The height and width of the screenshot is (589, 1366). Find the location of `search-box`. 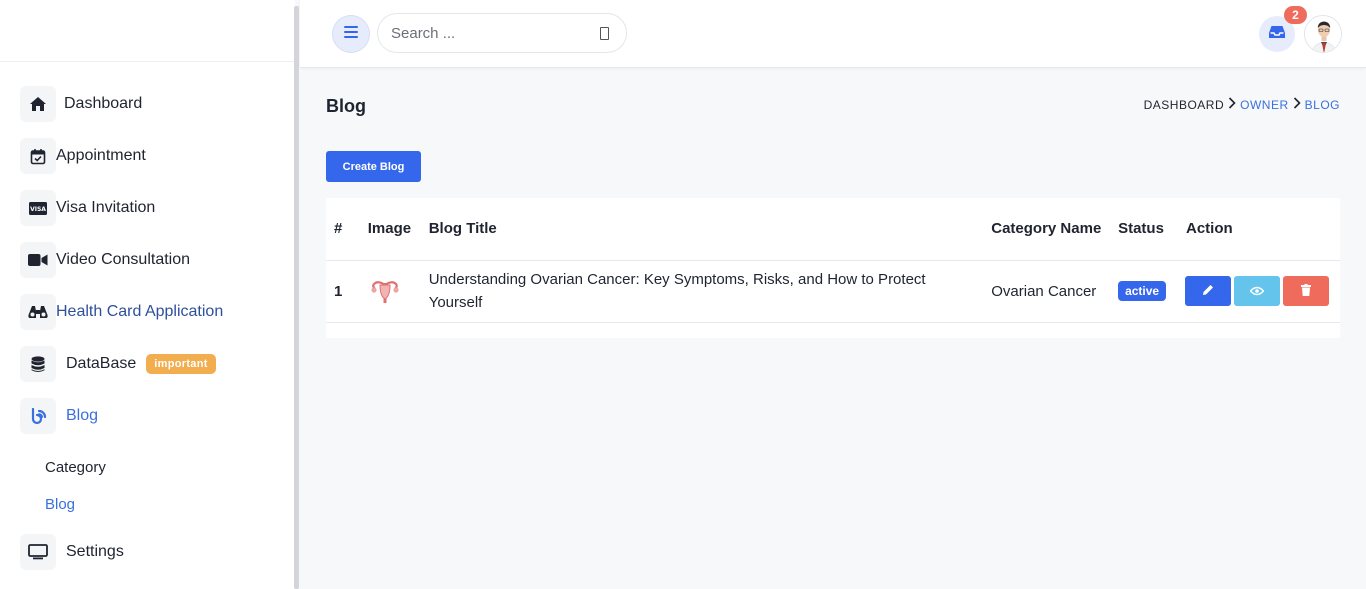

search-box is located at coordinates (502, 33).